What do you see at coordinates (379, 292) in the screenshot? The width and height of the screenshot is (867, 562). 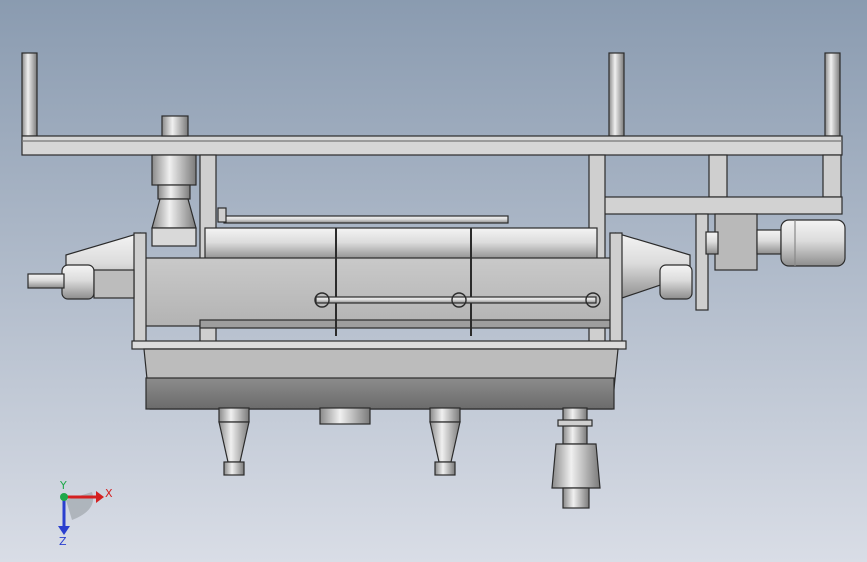 I see `dryer-body` at bounding box center [379, 292].